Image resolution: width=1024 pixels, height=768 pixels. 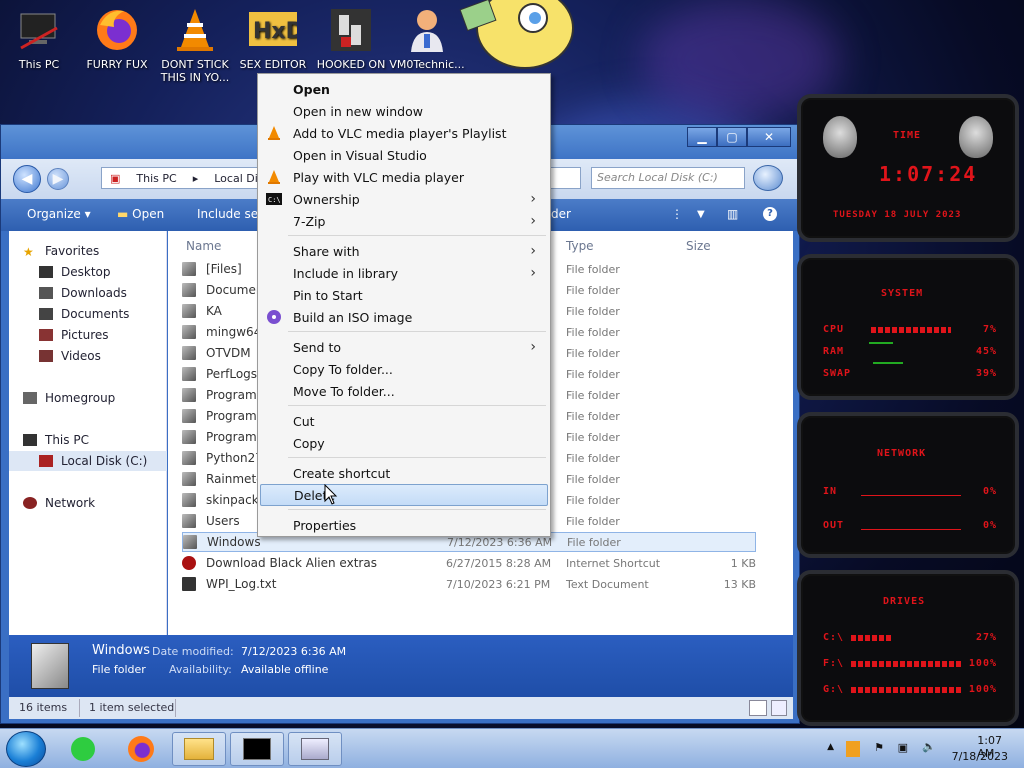 I want to click on taskbar-resource-monitor, so click(x=315, y=749).